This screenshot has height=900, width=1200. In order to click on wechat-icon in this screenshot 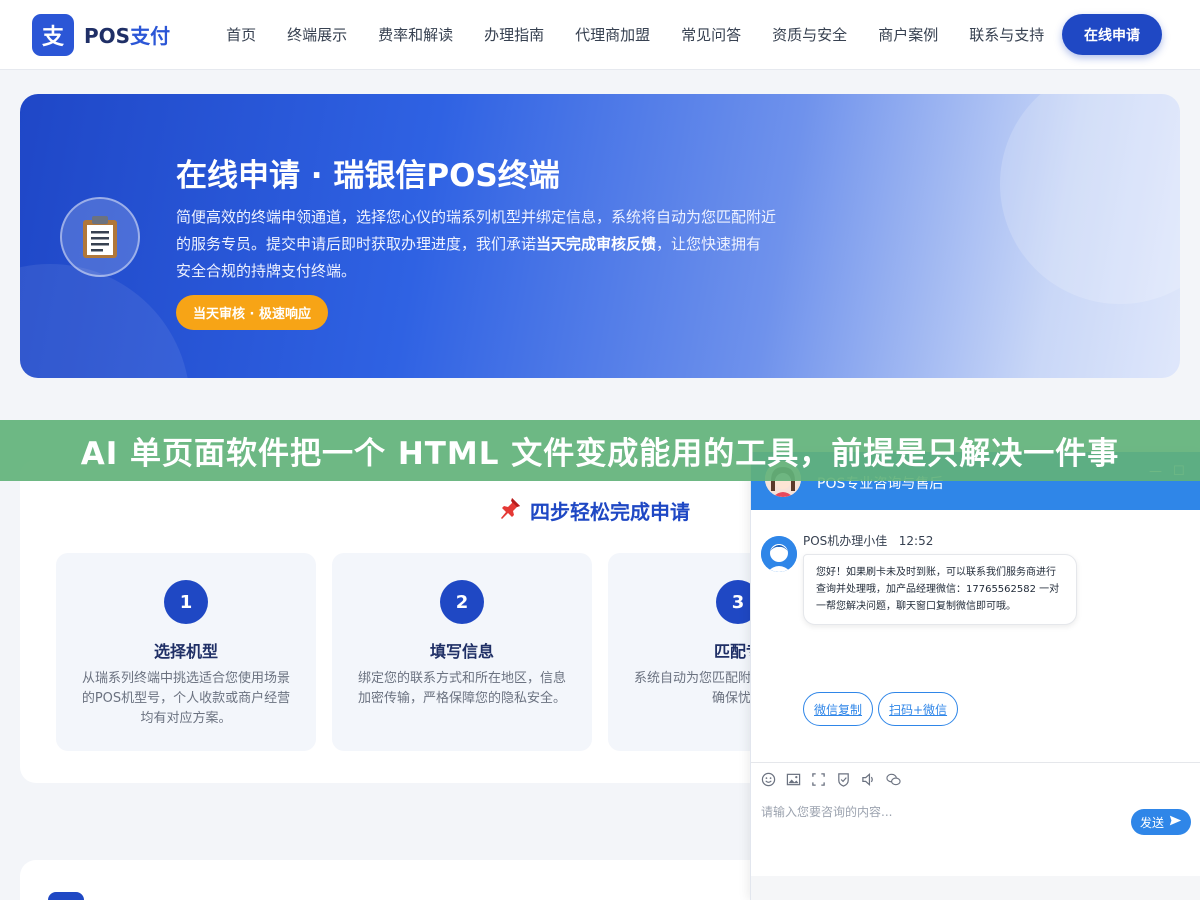, I will do `click(893, 779)`.